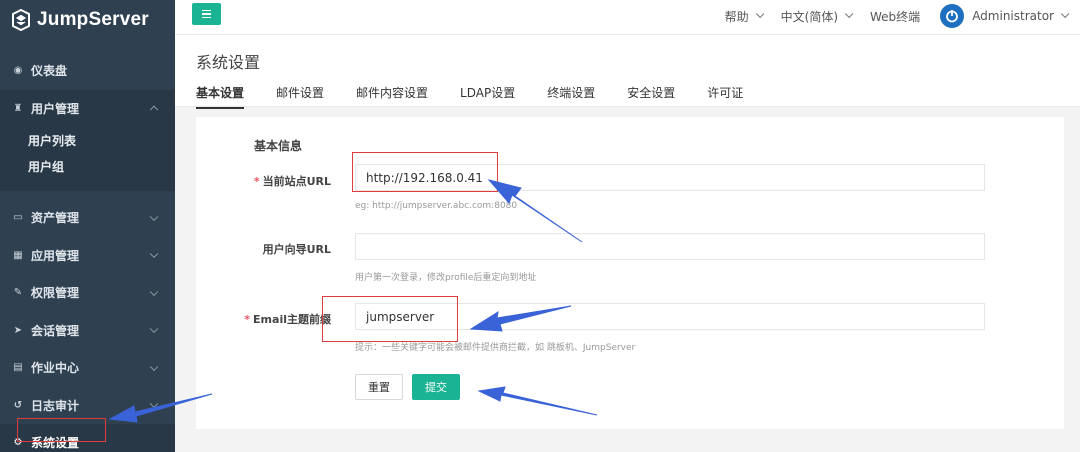  I want to click on sidebar-item-label: 权限管理, so click(55, 293).